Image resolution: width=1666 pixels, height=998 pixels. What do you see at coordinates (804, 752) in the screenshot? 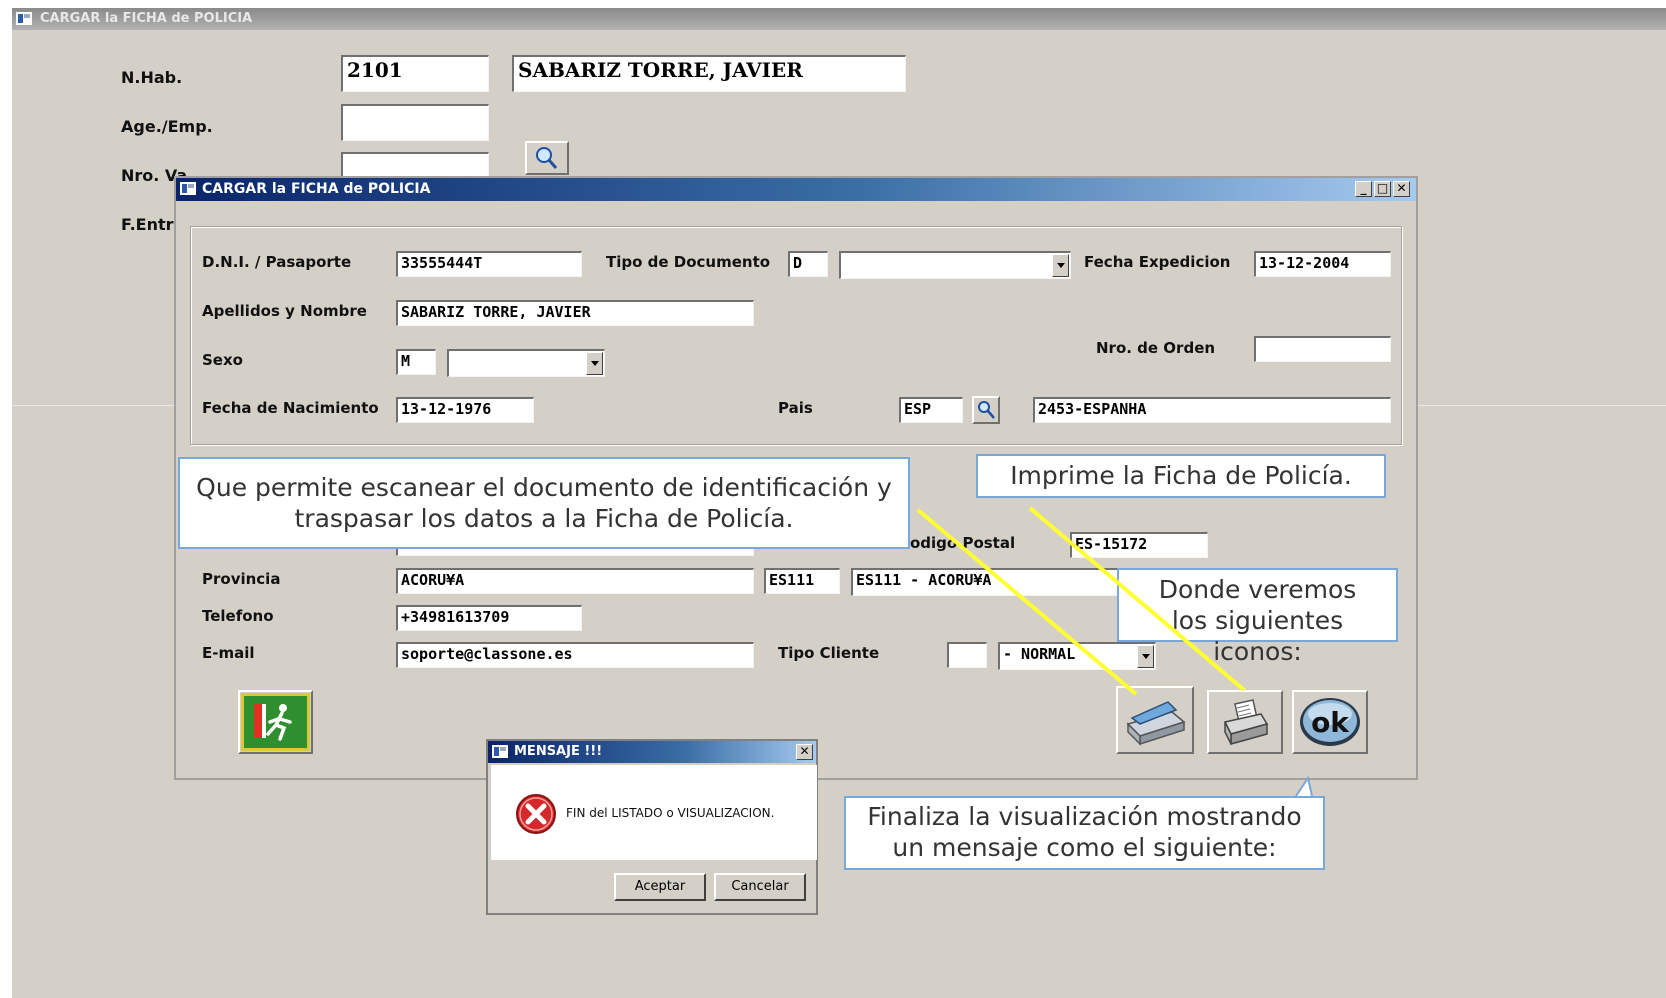
I see `message-close-button: ✕` at bounding box center [804, 752].